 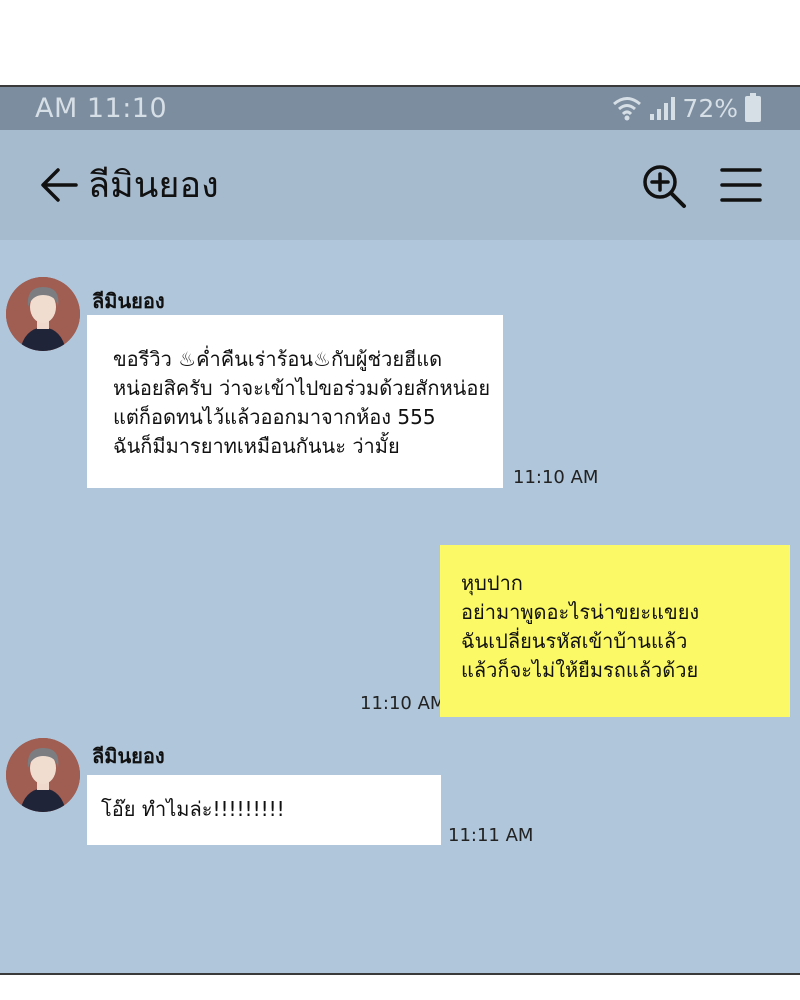 I want to click on chat-header: ลีมินยอง, so click(x=400, y=185).